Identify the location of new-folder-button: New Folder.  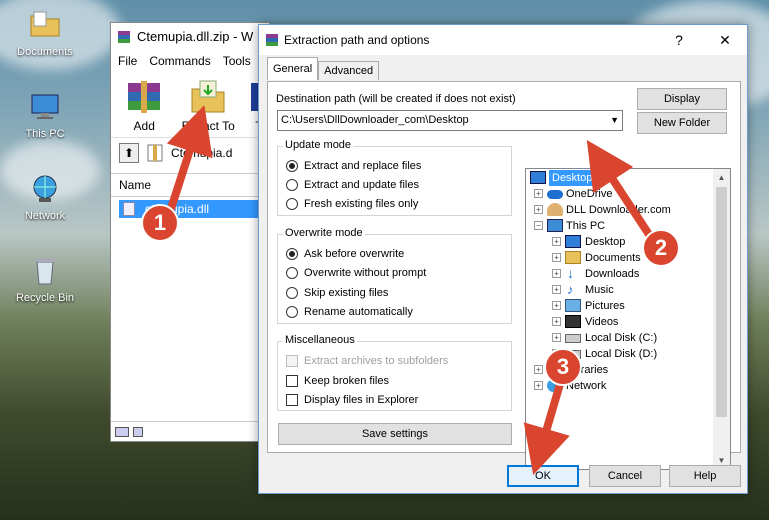
(682, 123).